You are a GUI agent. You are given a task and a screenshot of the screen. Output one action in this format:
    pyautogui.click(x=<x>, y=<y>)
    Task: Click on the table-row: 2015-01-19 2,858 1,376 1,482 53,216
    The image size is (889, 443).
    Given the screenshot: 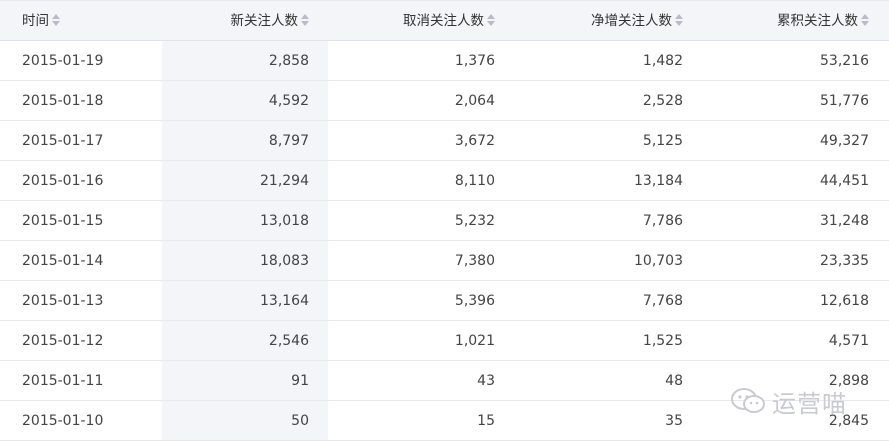 What is the action you would take?
    pyautogui.click(x=444, y=61)
    